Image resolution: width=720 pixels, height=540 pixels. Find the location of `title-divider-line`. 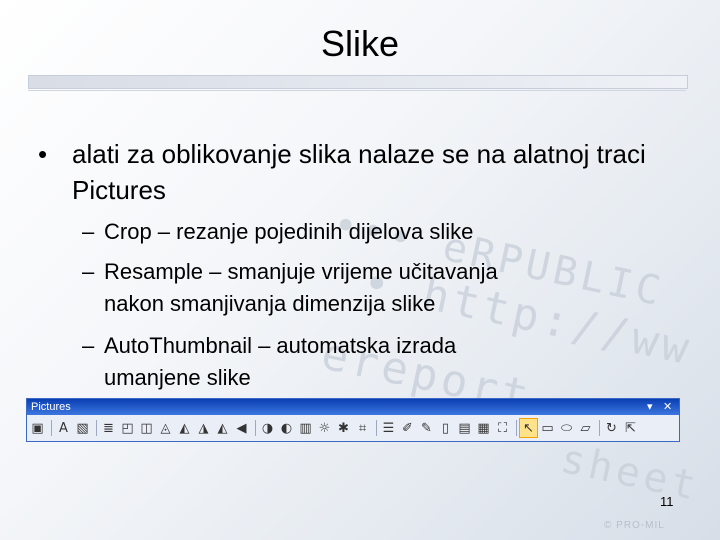

title-divider-line is located at coordinates (357, 90).